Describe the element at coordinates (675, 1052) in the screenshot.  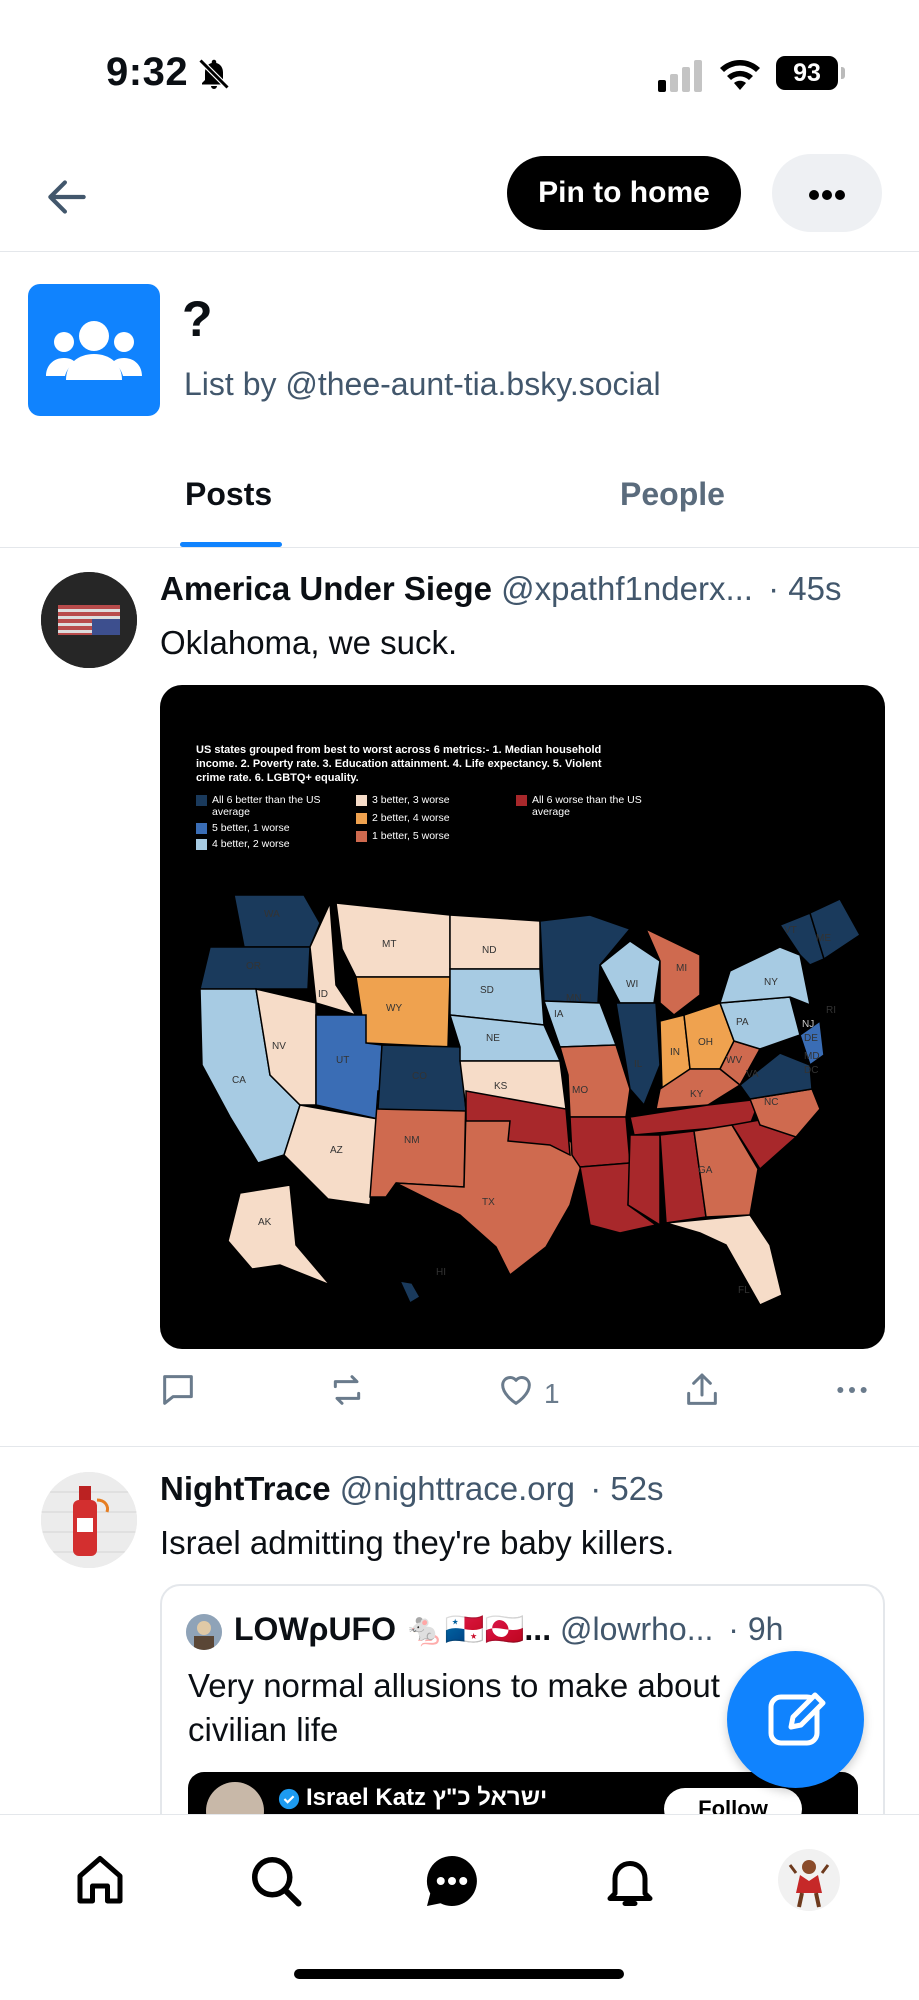
I see `svg-text: IN` at that location.